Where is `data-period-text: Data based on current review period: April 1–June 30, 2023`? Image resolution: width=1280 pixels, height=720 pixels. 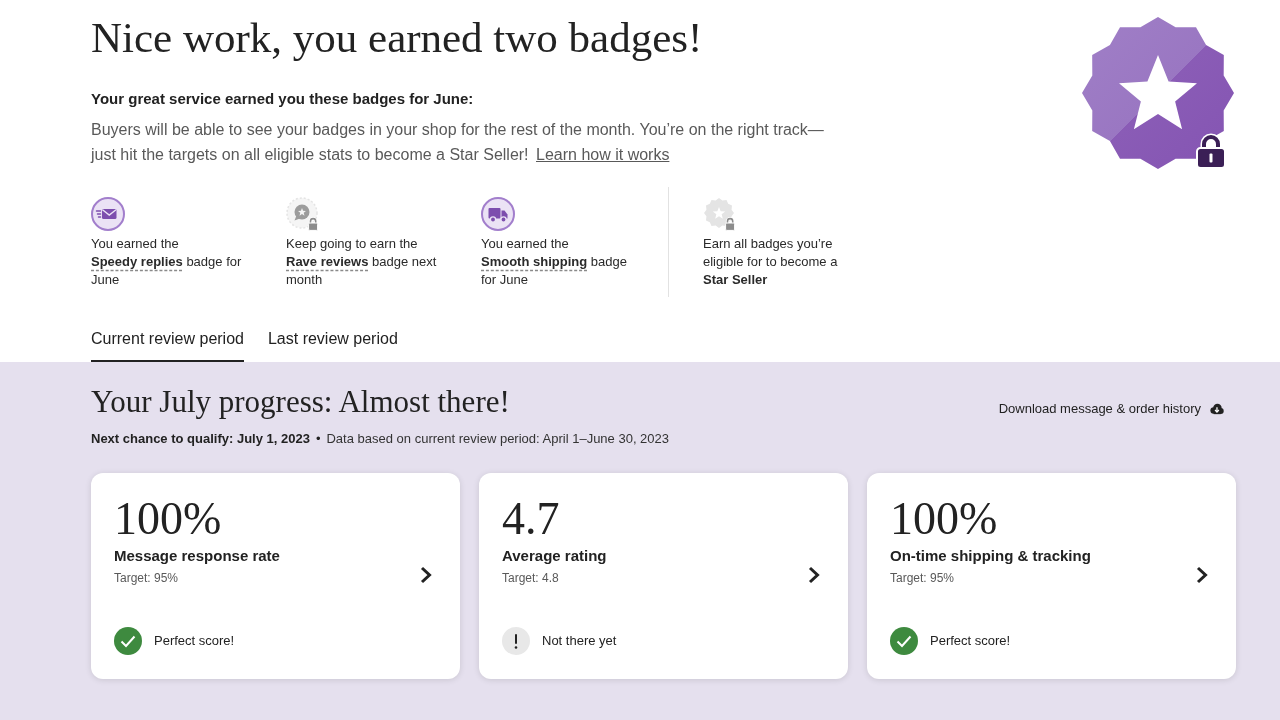
data-period-text: Data based on current review period: April 1–June 30, 2023 is located at coordinates (498, 439).